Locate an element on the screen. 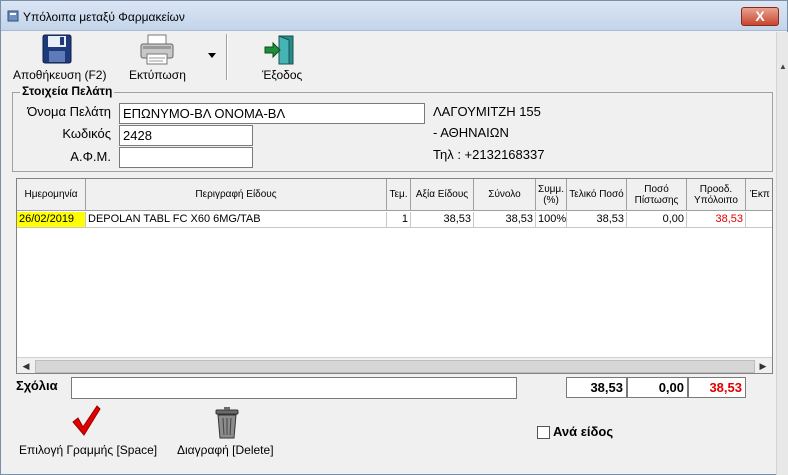 This screenshot has height=475, width=788. toolbar-separator is located at coordinates (227, 57).